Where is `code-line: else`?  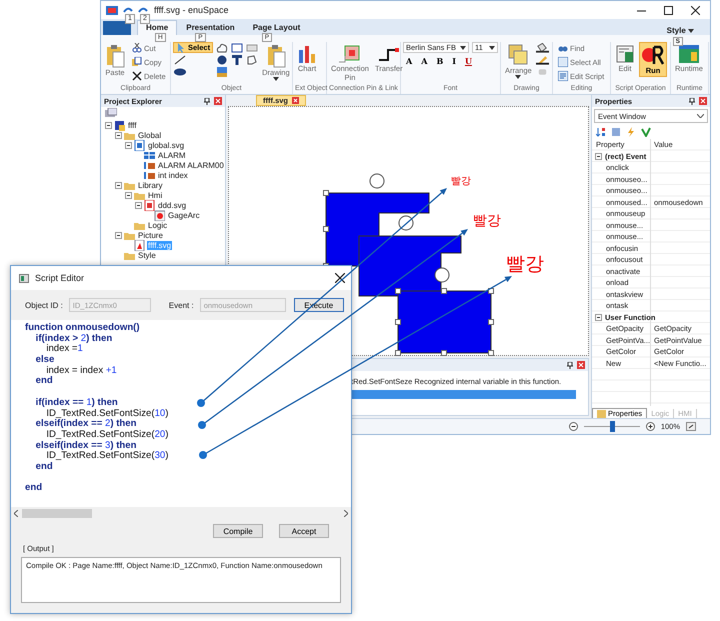
code-line: else is located at coordinates (45, 360).